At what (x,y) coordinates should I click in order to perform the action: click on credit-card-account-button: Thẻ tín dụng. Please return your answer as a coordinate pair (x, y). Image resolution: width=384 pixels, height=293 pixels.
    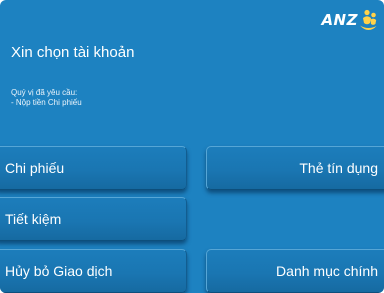
    Looking at the image, I should click on (295, 168).